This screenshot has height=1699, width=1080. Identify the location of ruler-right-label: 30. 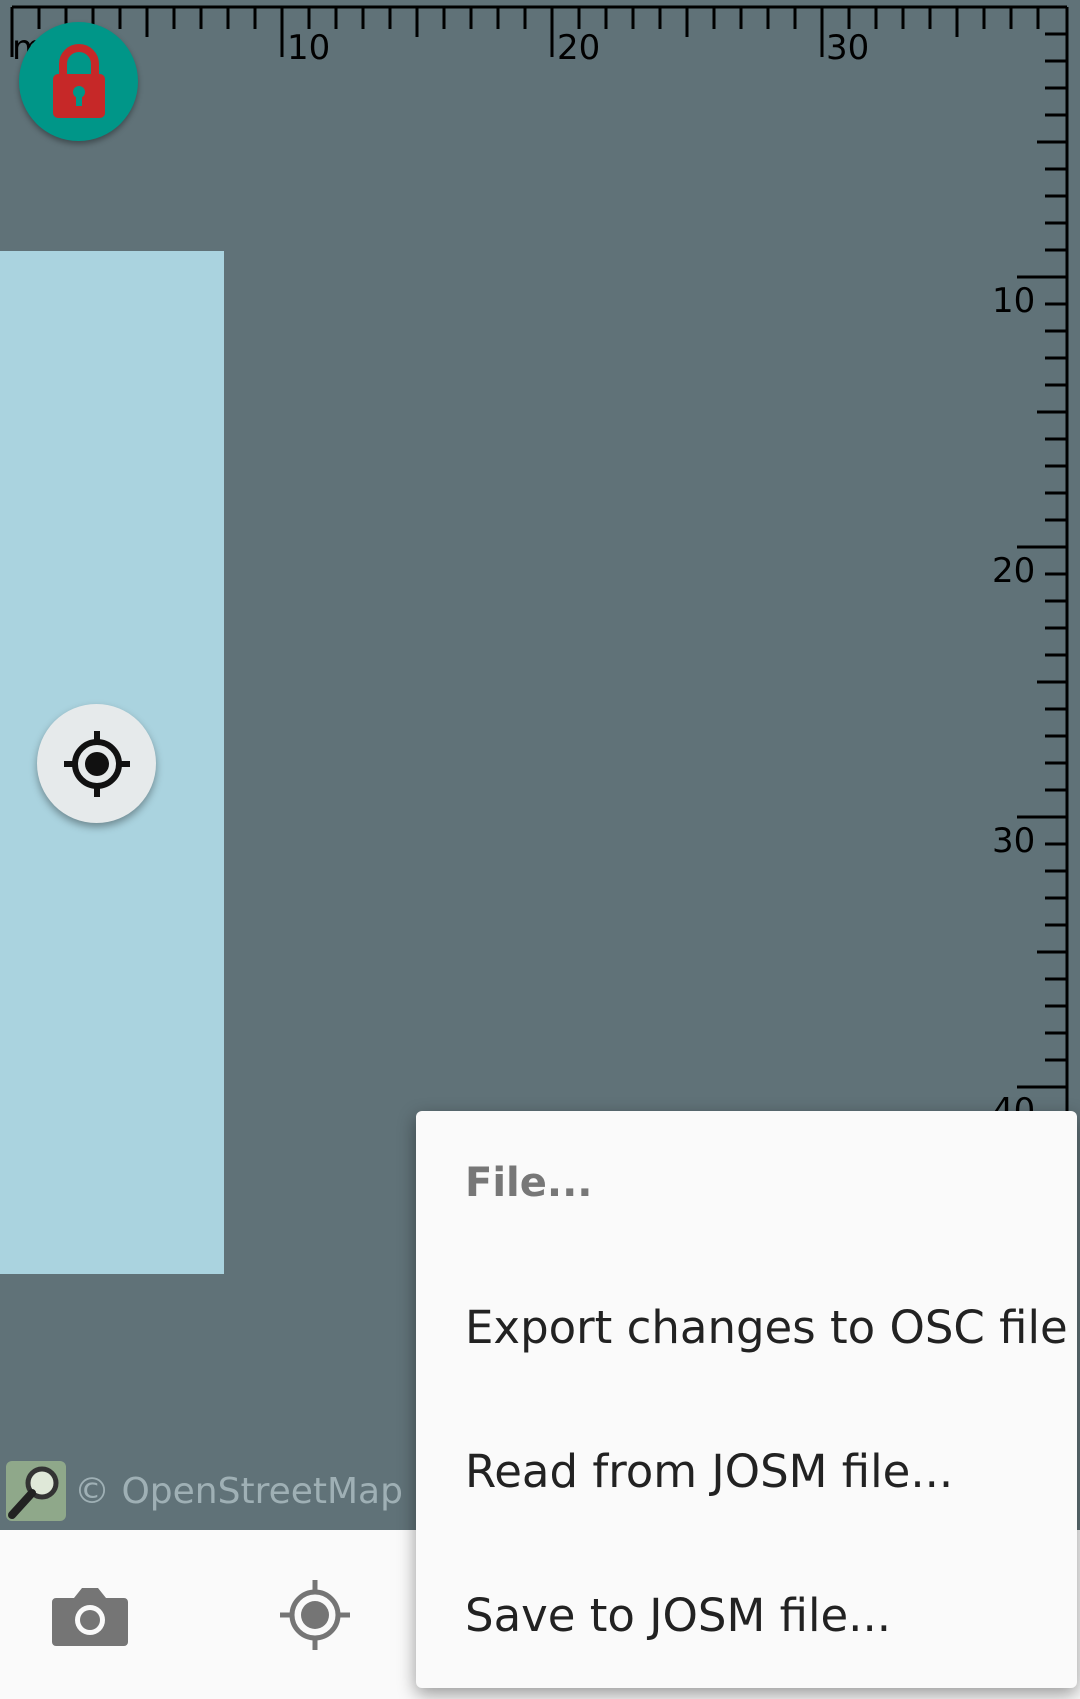
(1014, 841).